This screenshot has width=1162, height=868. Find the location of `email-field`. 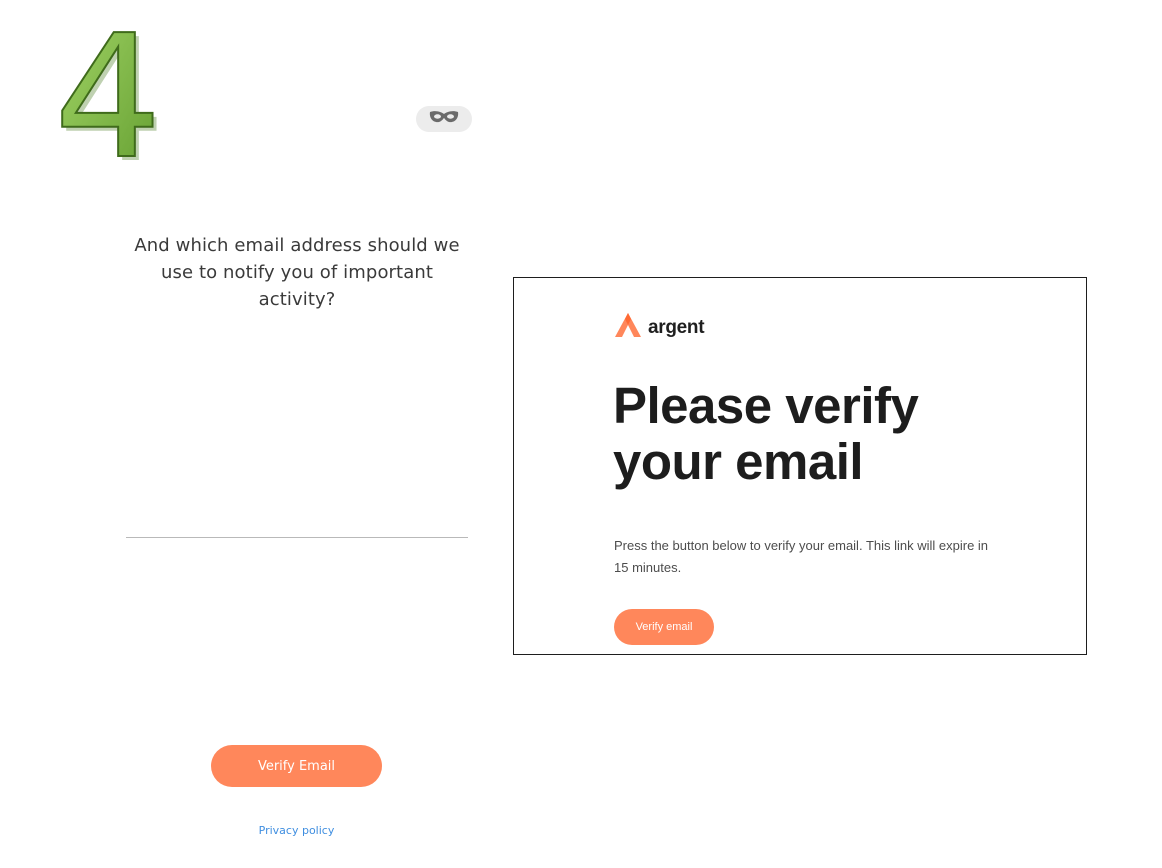

email-field is located at coordinates (297, 522).